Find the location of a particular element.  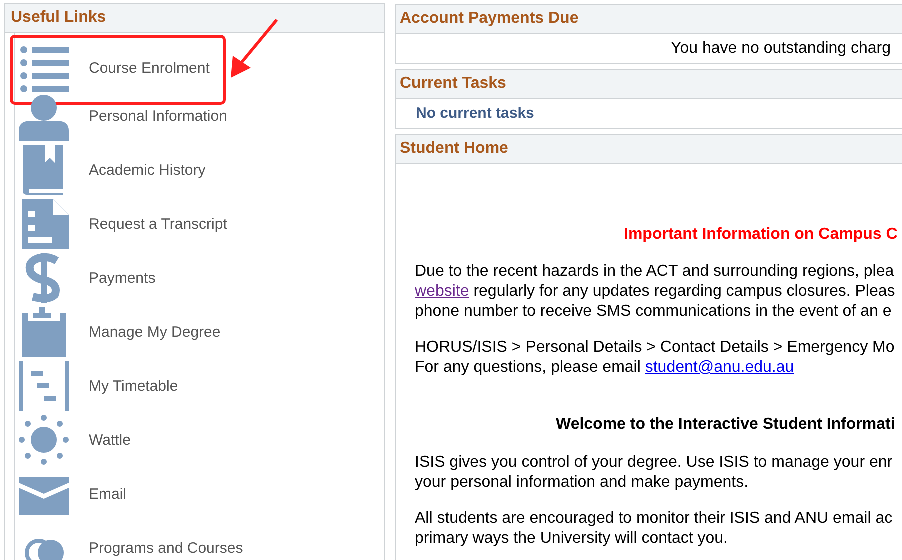

timetable-icon is located at coordinates (44, 386).